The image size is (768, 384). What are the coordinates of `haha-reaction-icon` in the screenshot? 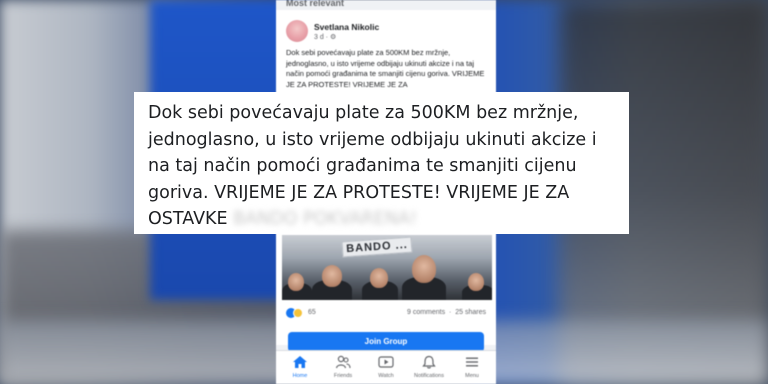 It's located at (298, 313).